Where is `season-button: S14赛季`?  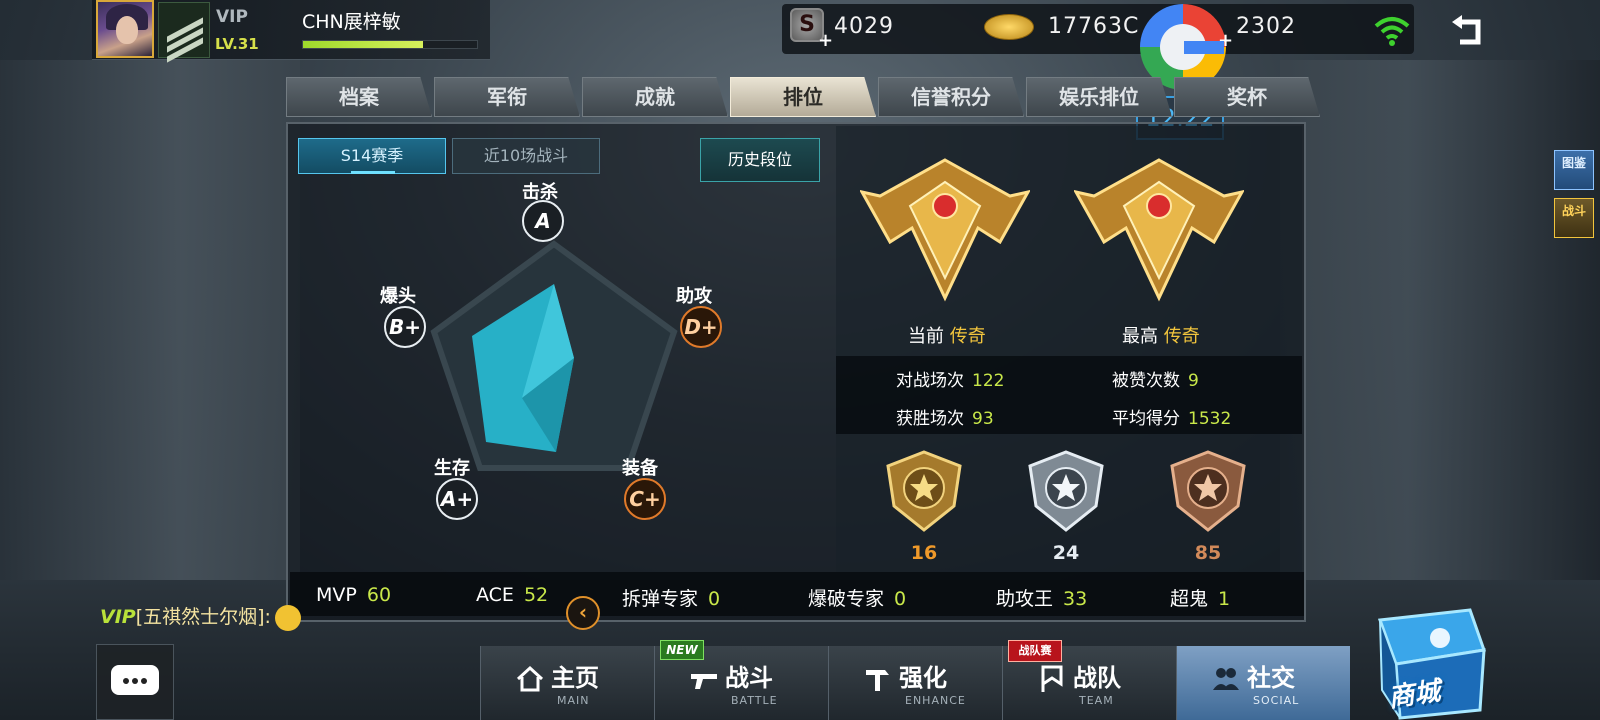 season-button: S14赛季 is located at coordinates (372, 156).